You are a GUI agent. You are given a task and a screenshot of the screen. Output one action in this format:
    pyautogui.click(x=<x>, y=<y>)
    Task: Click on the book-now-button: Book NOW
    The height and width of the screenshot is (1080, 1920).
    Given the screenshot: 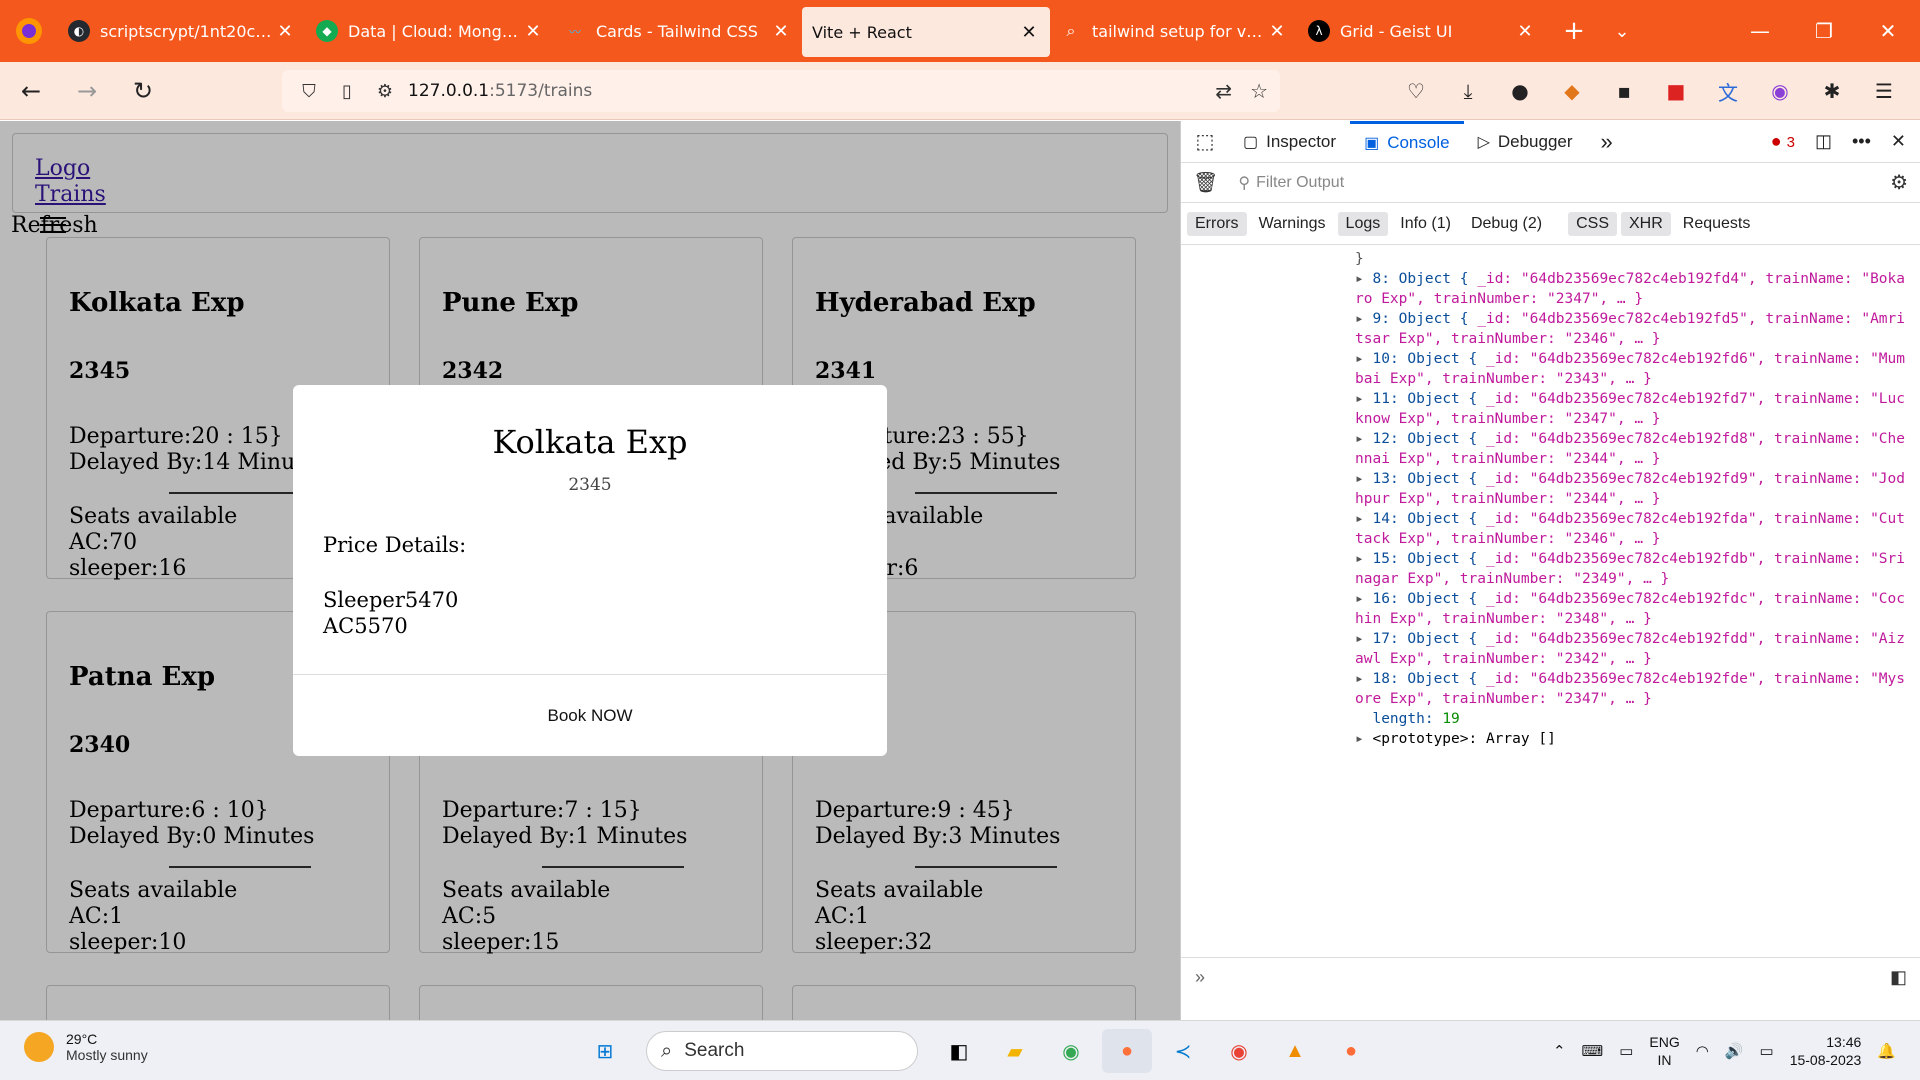 What is the action you would take?
    pyautogui.click(x=589, y=716)
    